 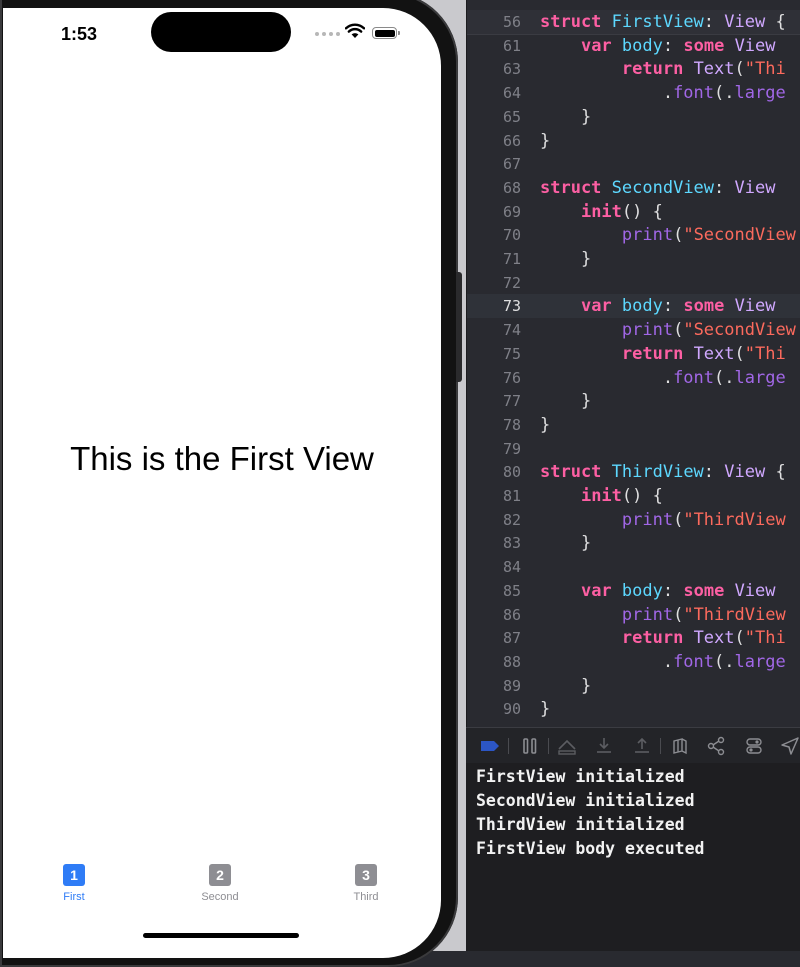 What do you see at coordinates (220, 875) in the screenshot?
I see `tab-second-badge-icon: 2` at bounding box center [220, 875].